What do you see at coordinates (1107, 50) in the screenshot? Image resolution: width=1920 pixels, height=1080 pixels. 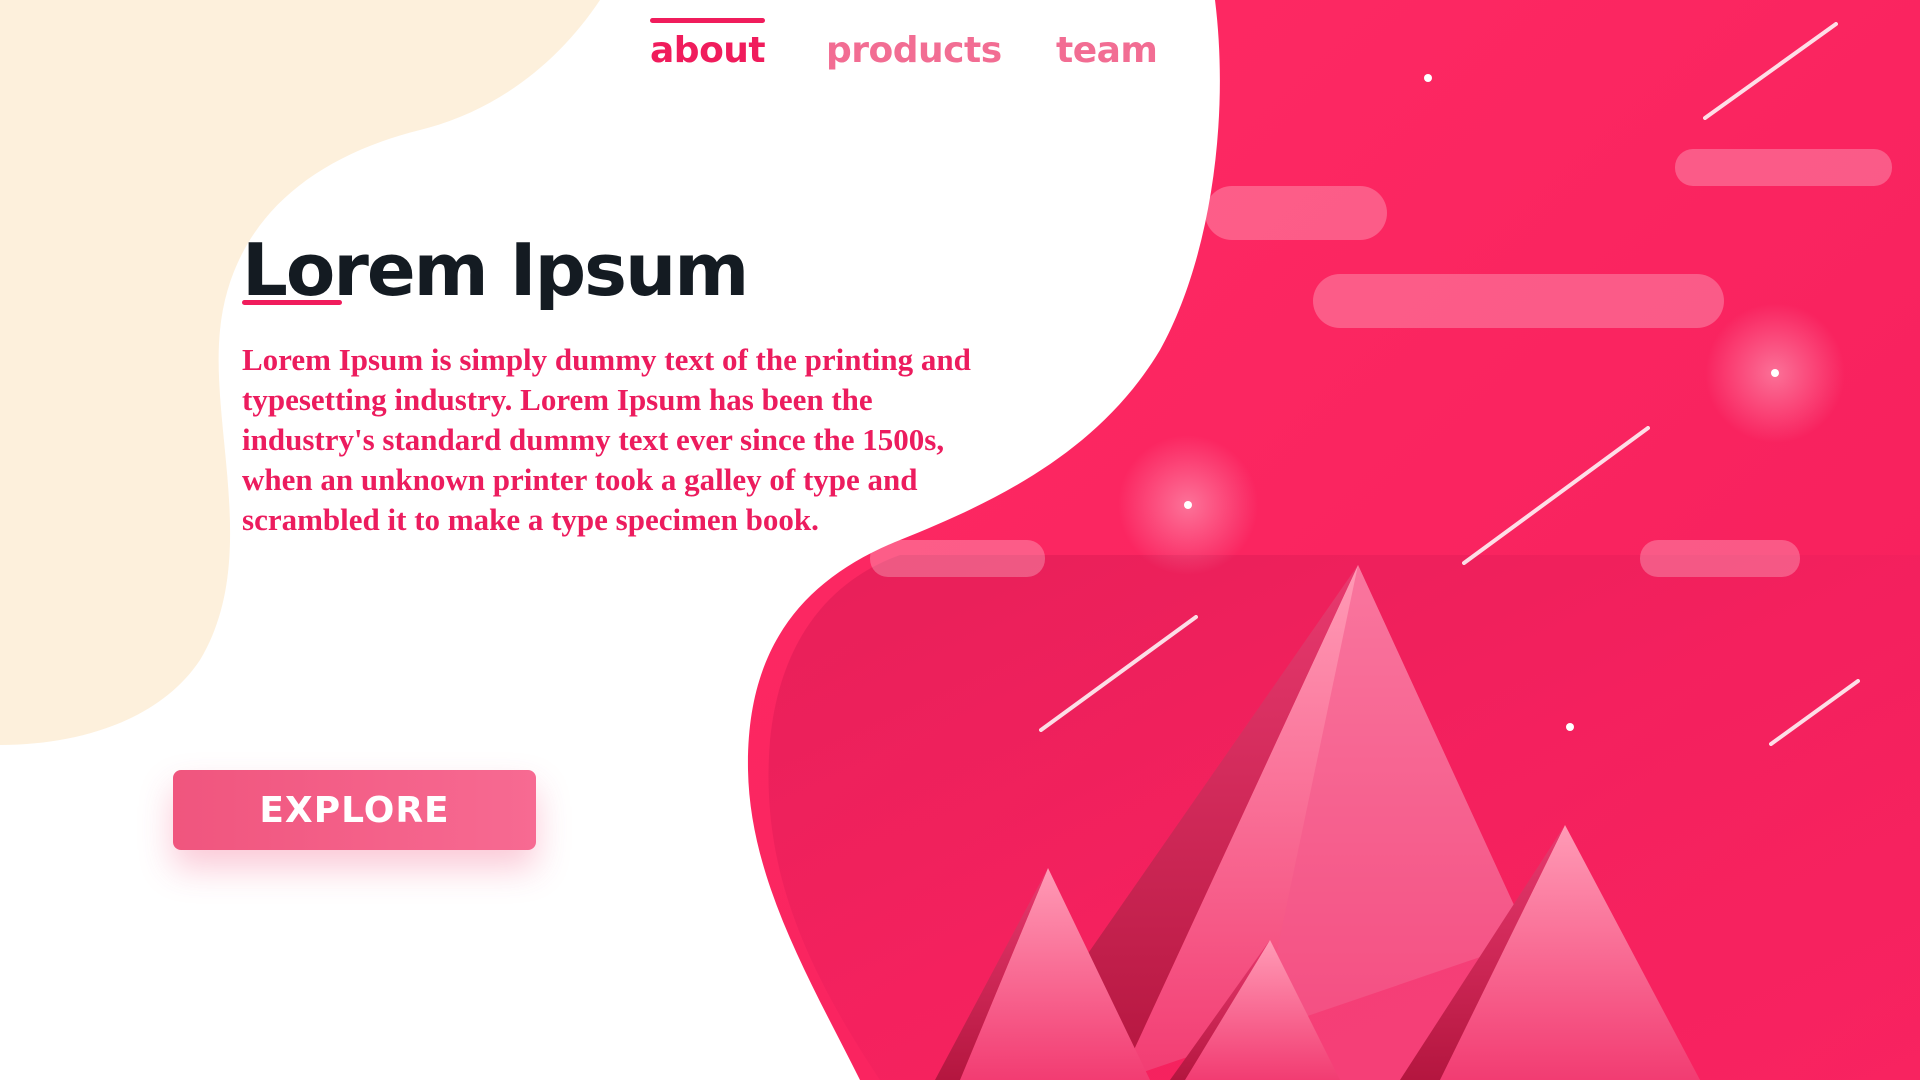 I see `nav-team: team` at bounding box center [1107, 50].